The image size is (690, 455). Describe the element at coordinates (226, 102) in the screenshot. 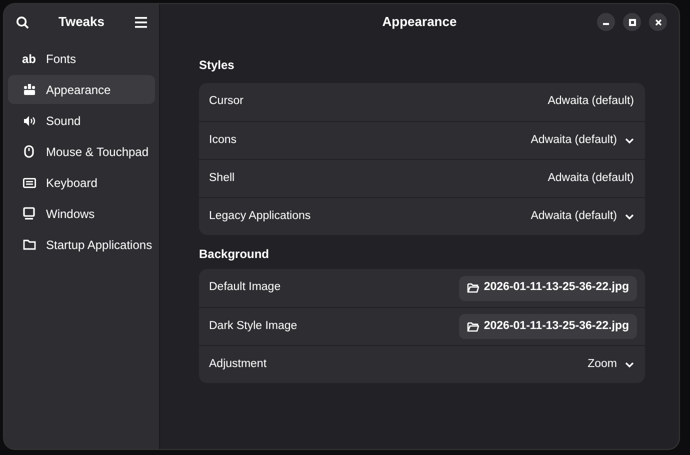

I see `row-label: Cursor` at that location.